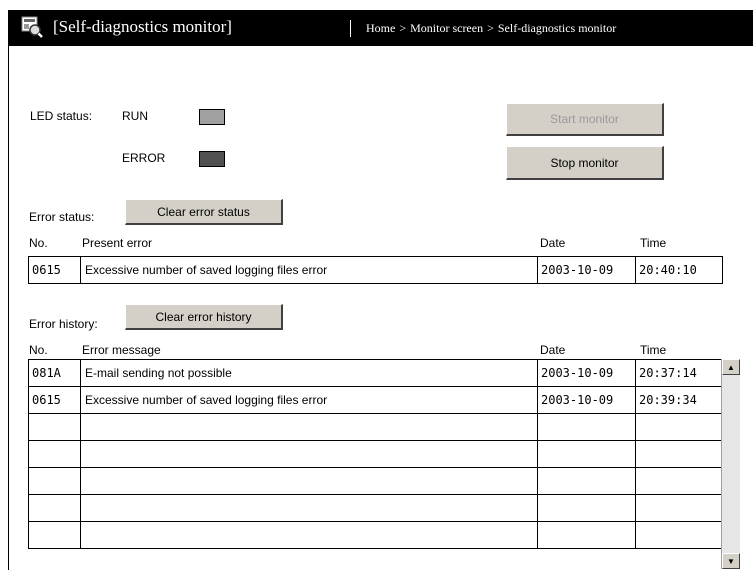 The image size is (753, 570). Describe the element at coordinates (730, 464) in the screenshot. I see `error-history-scrollbar: ▲ ▼` at that location.